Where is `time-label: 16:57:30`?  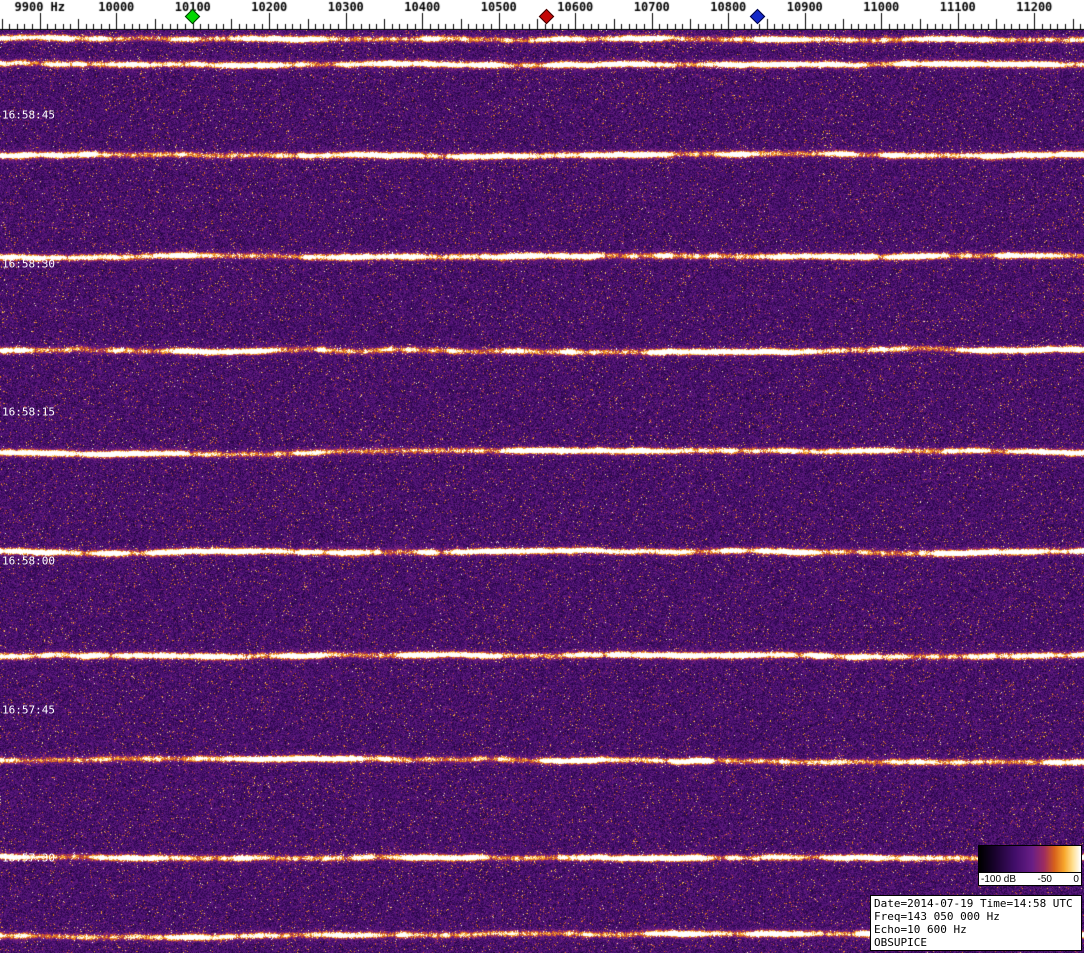 time-label: 16:57:30 is located at coordinates (28, 858).